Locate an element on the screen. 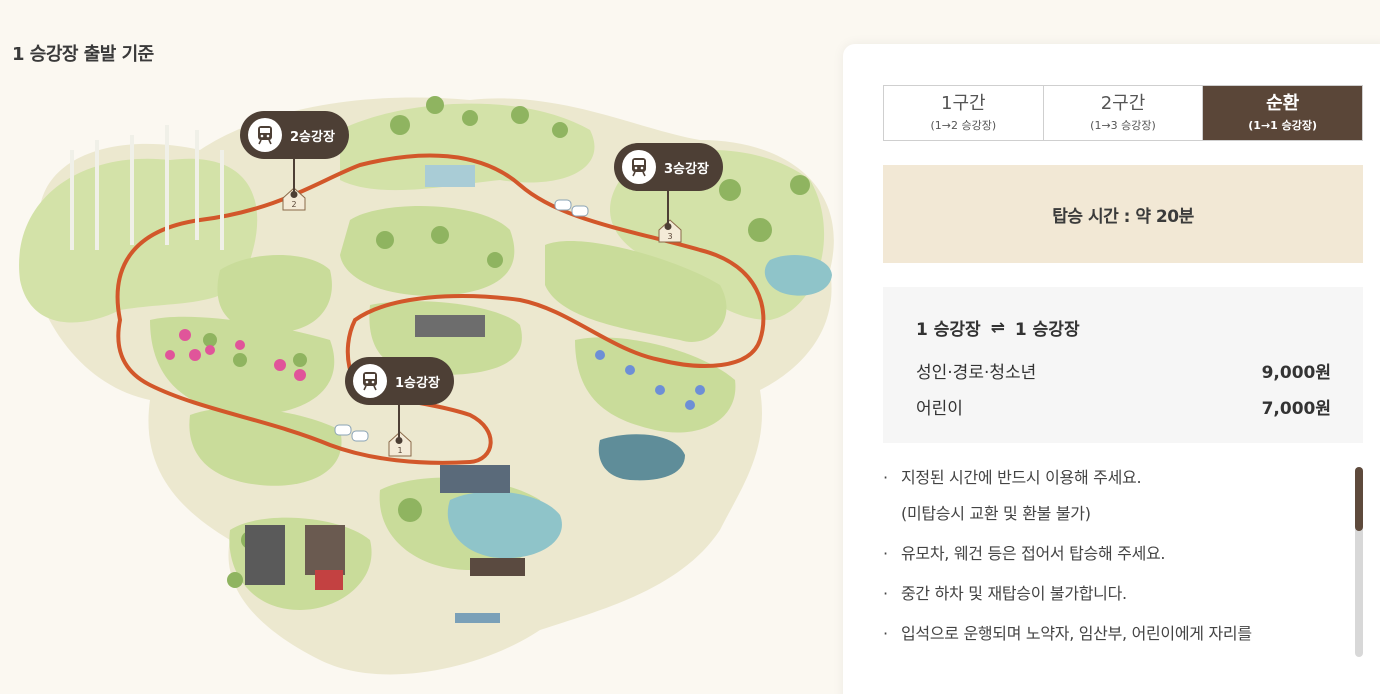 The height and width of the screenshot is (694, 1380). tab-circular: 순환 (1→1 승강장) is located at coordinates (1283, 113).